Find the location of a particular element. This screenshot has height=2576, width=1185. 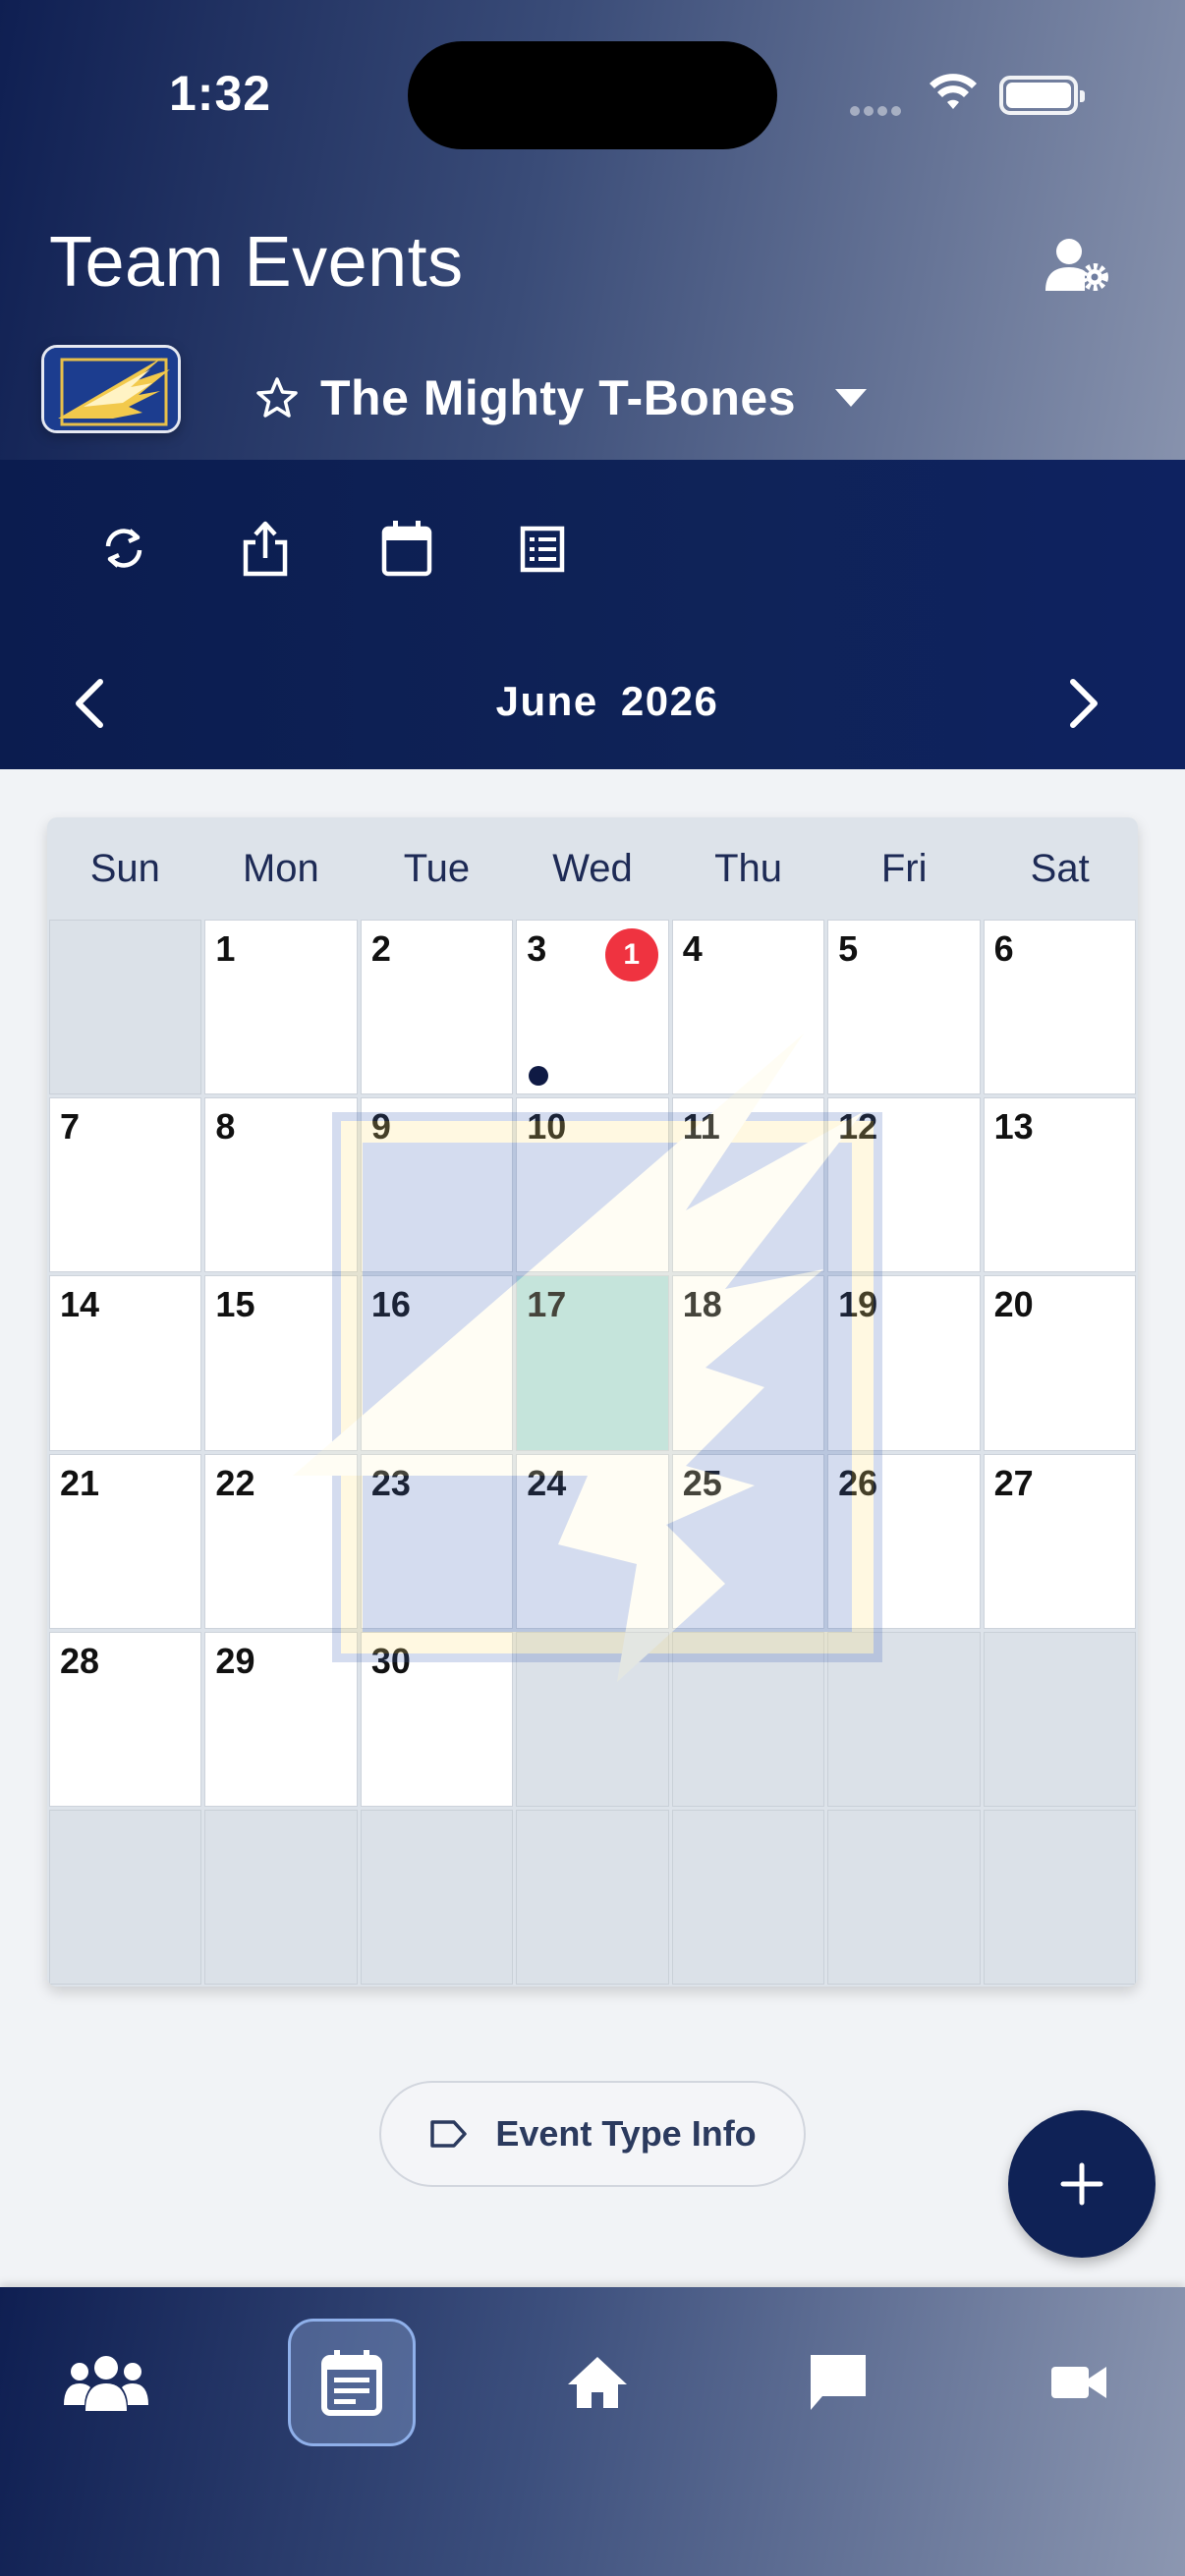

event-type-info-button: Event Type Info is located at coordinates (592, 2134).